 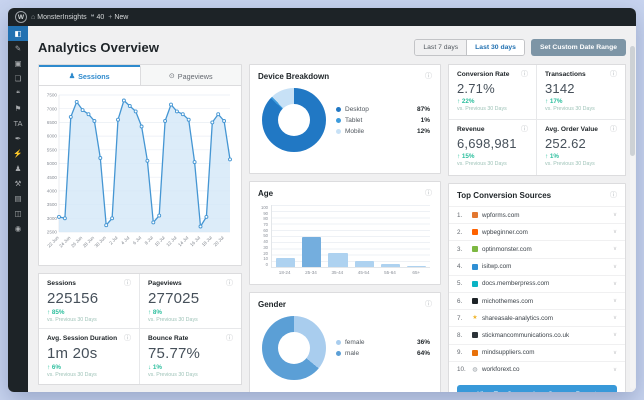 I want to click on scrollbar, so click(x=632, y=217).